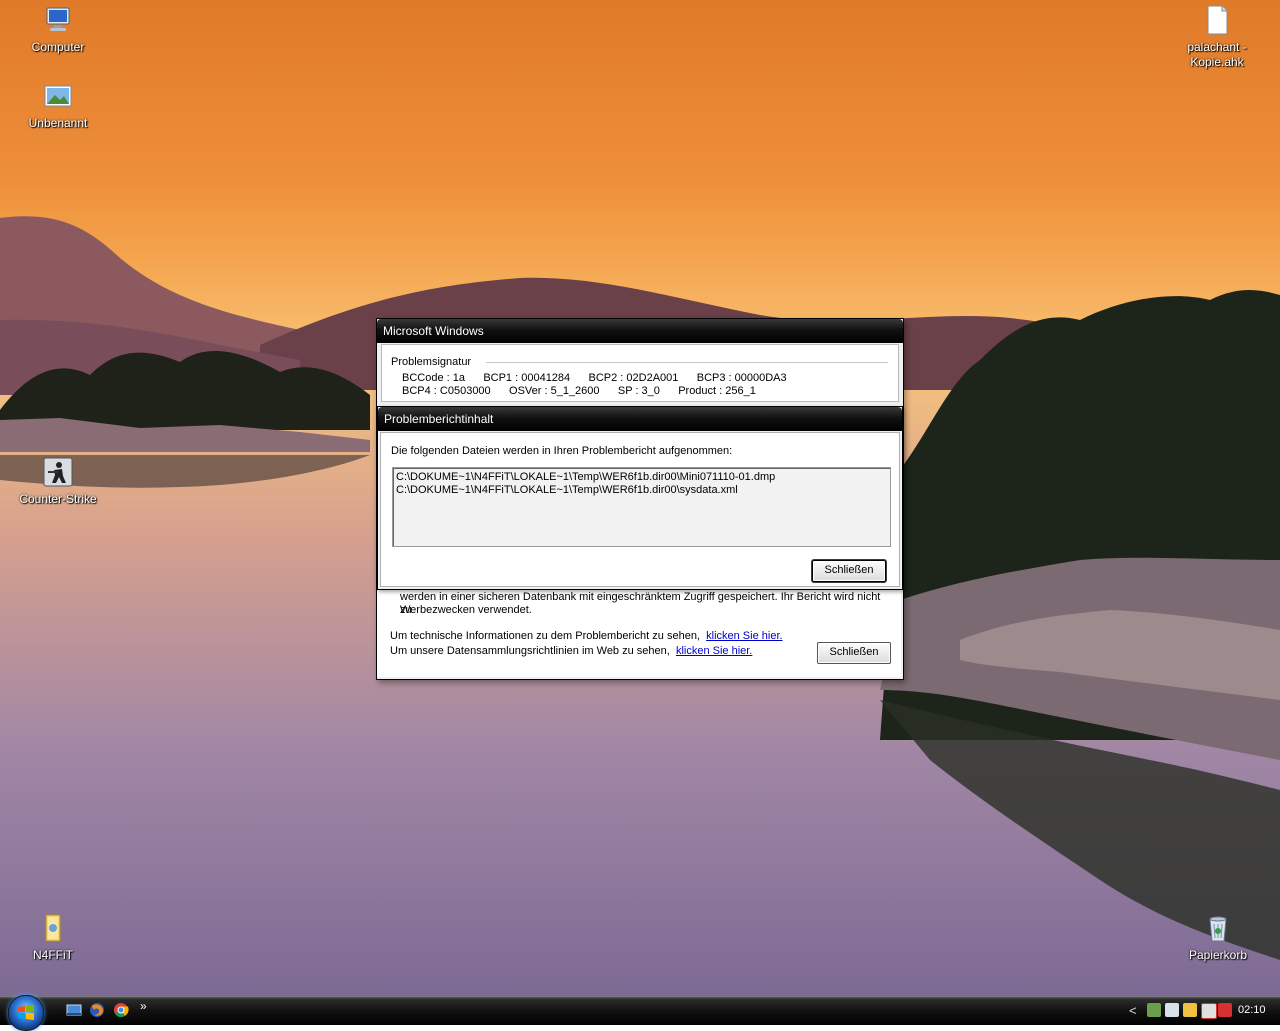 The width and height of the screenshot is (1280, 1031). Describe the element at coordinates (1154, 1010) in the screenshot. I see `shield-icon` at that location.